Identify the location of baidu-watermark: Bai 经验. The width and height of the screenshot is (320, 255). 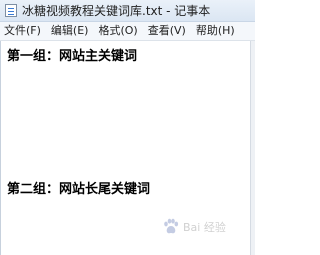
(194, 227).